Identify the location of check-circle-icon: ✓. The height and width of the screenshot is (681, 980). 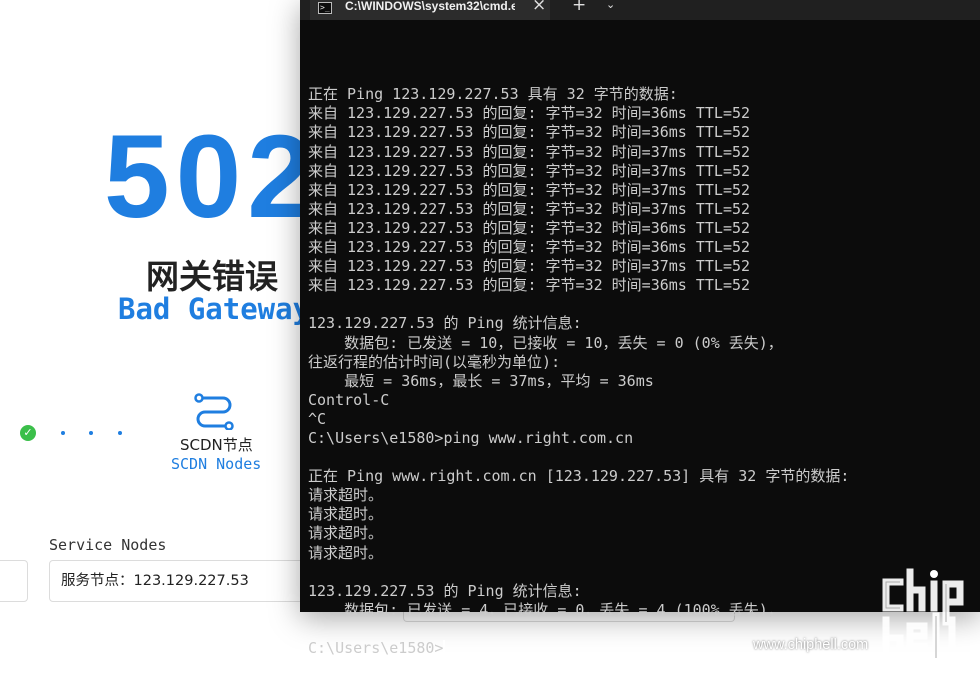
(28, 433).